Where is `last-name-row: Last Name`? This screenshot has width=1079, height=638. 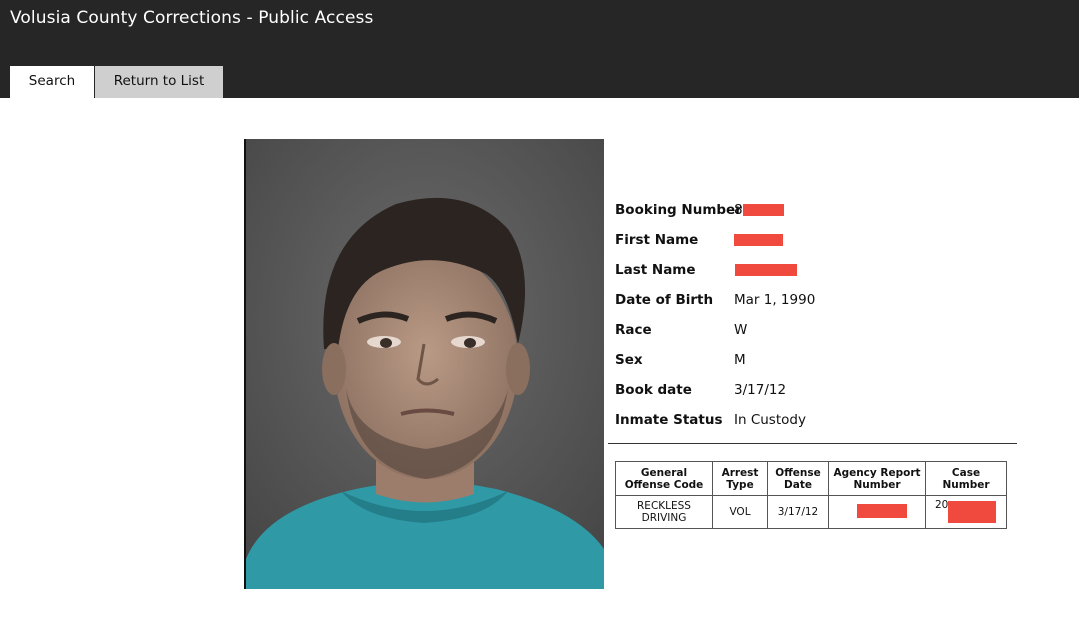
last-name-row: Last Name is located at coordinates (795, 274).